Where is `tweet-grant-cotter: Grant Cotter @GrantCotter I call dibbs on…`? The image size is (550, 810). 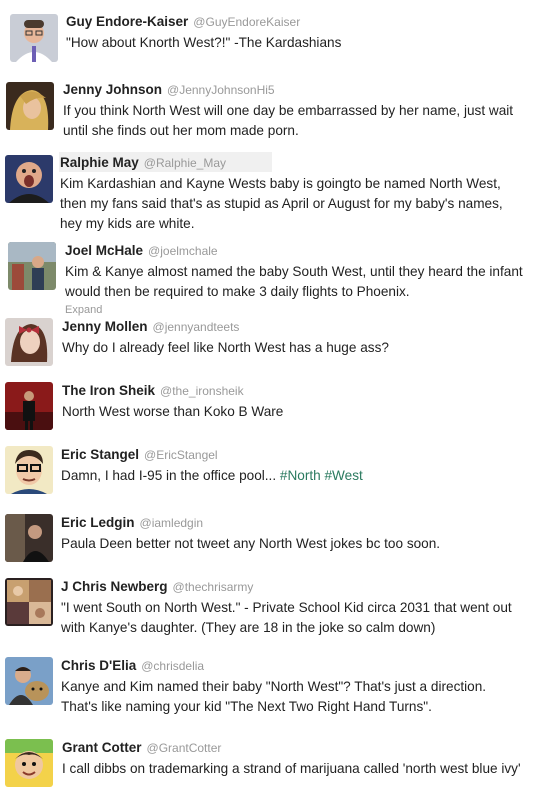 tweet-grant-cotter: Grant Cotter @GrantCotter I call dibbs on… is located at coordinates (265, 770).